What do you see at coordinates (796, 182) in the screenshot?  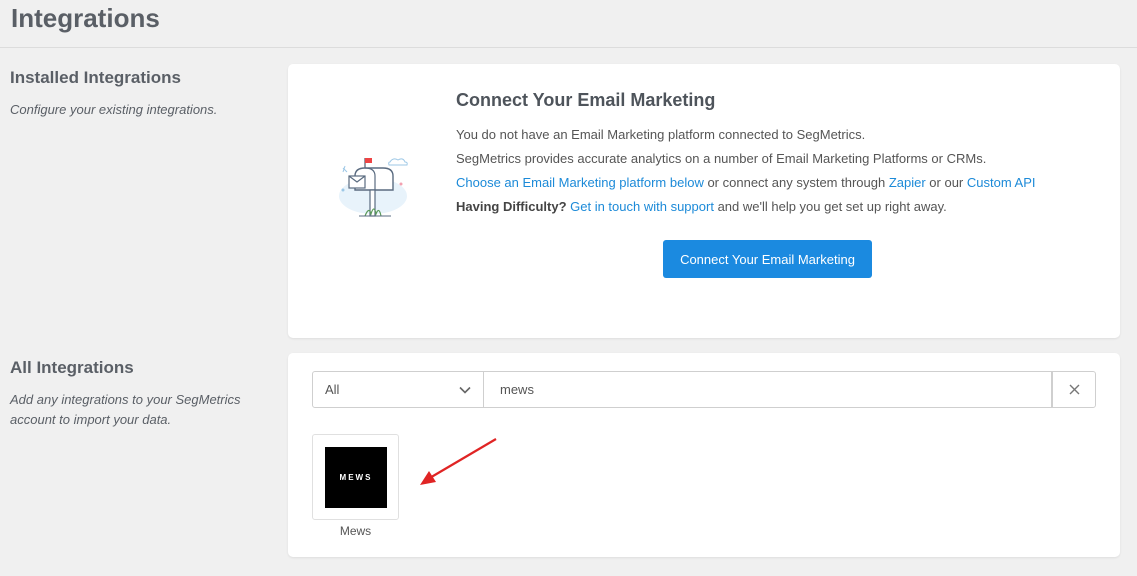 I see `connect-any-text: or connect any system through` at bounding box center [796, 182].